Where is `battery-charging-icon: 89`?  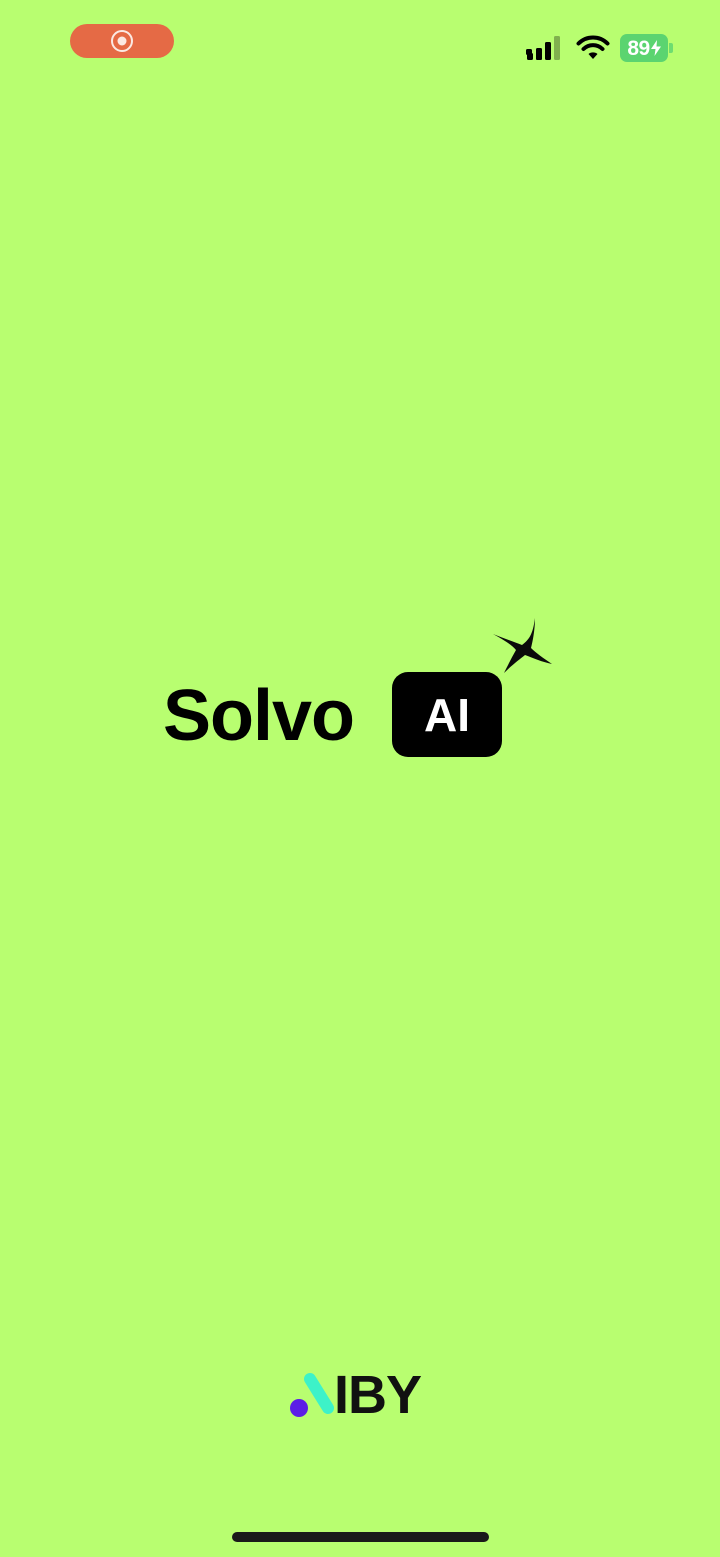
battery-charging-icon: 89 is located at coordinates (644, 48).